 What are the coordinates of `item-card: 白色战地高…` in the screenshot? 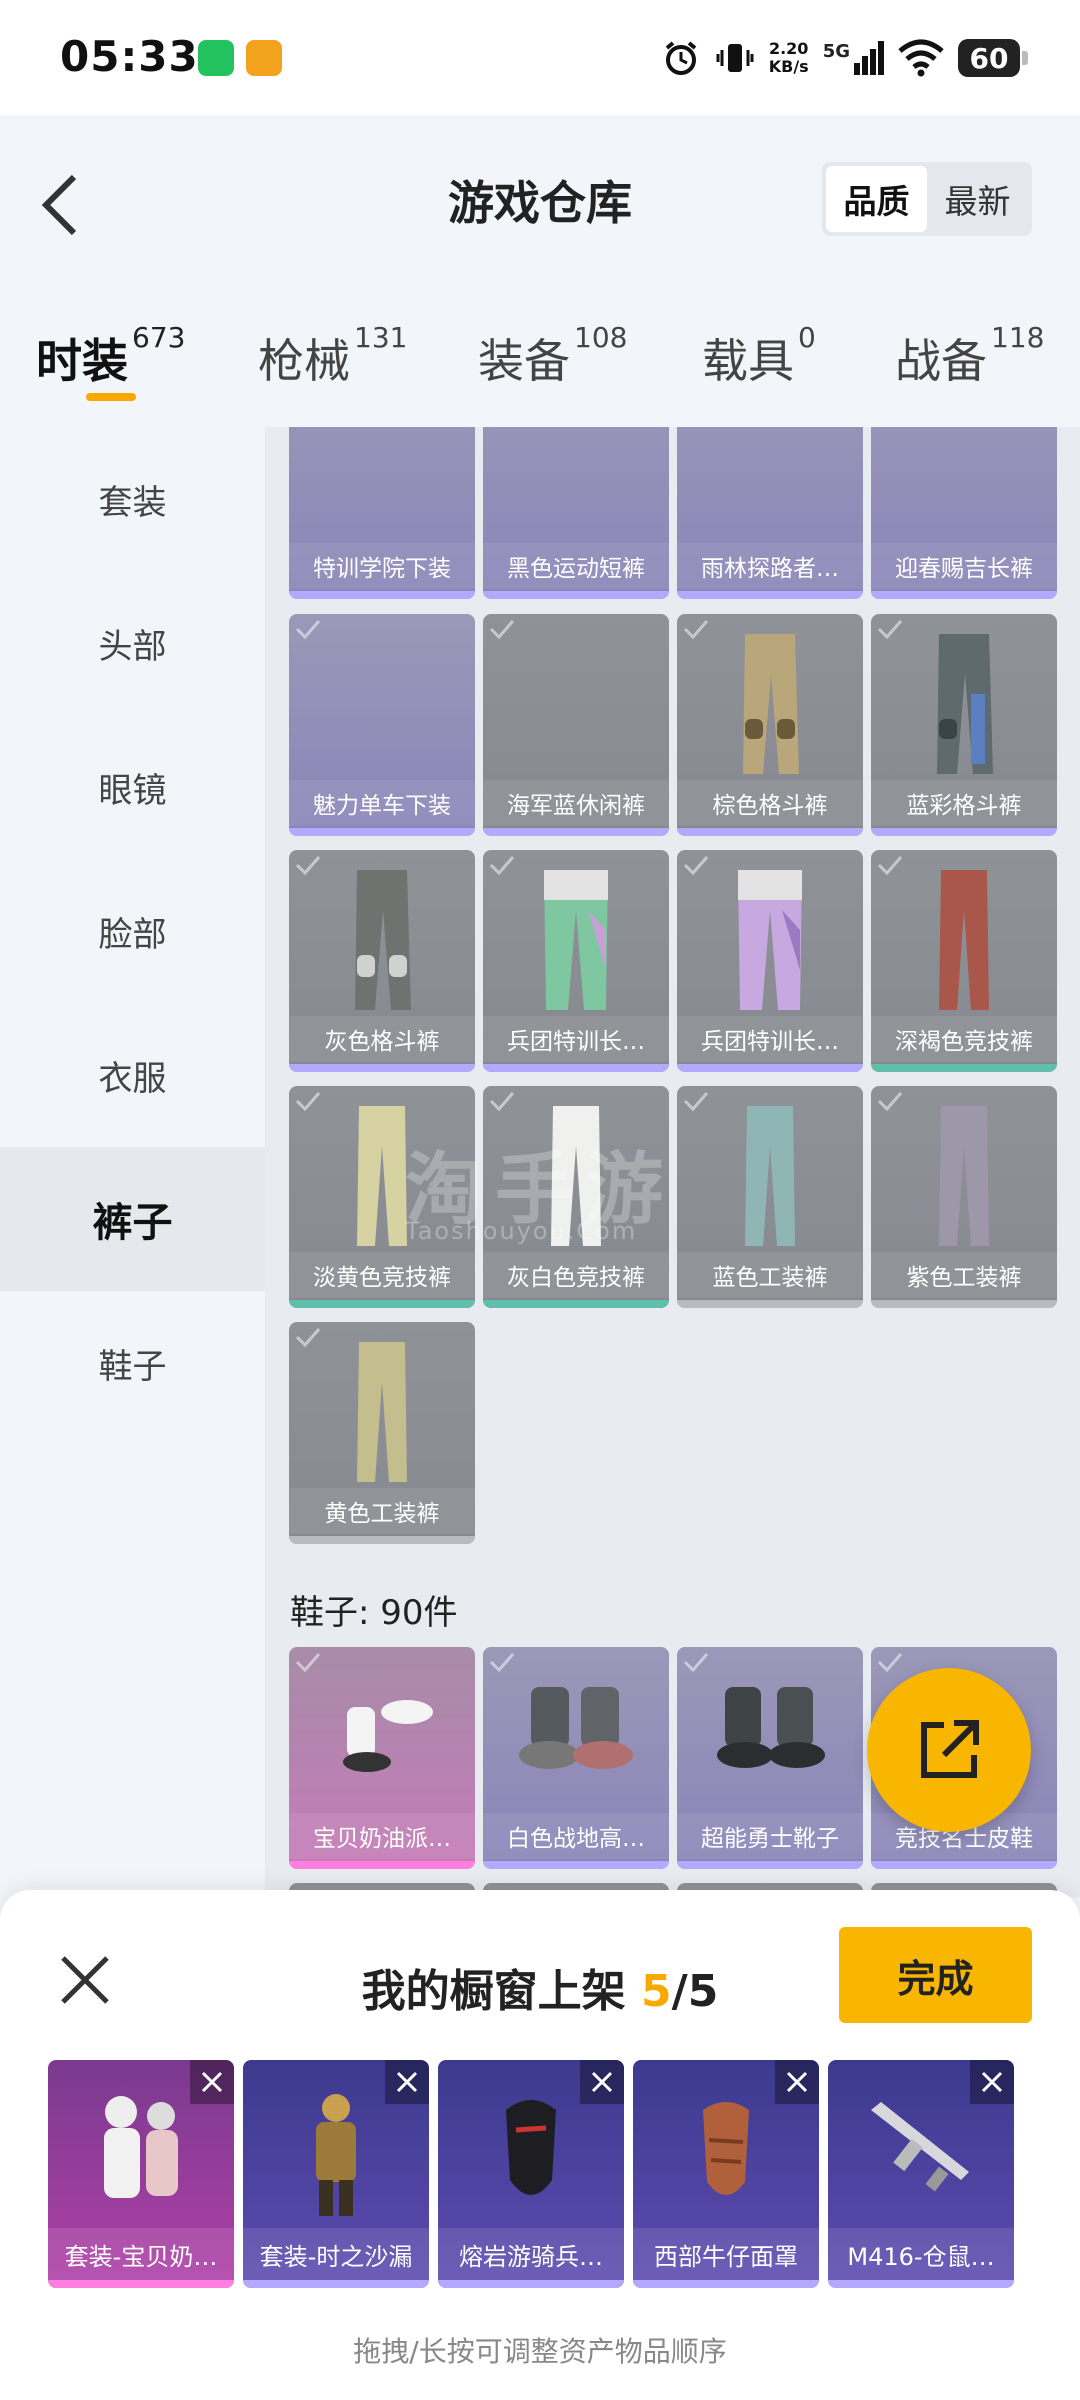 It's located at (576, 1758).